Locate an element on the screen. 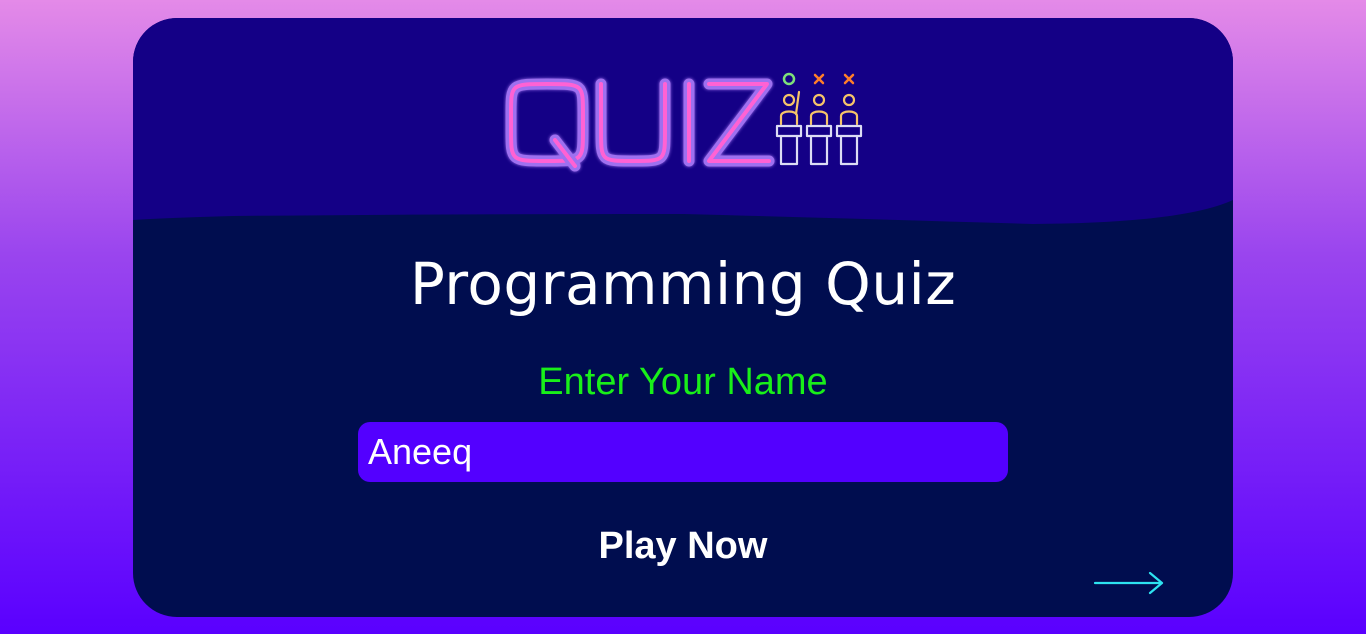 This screenshot has width=1366, height=634. quiz-logo-text is located at coordinates (640, 125).